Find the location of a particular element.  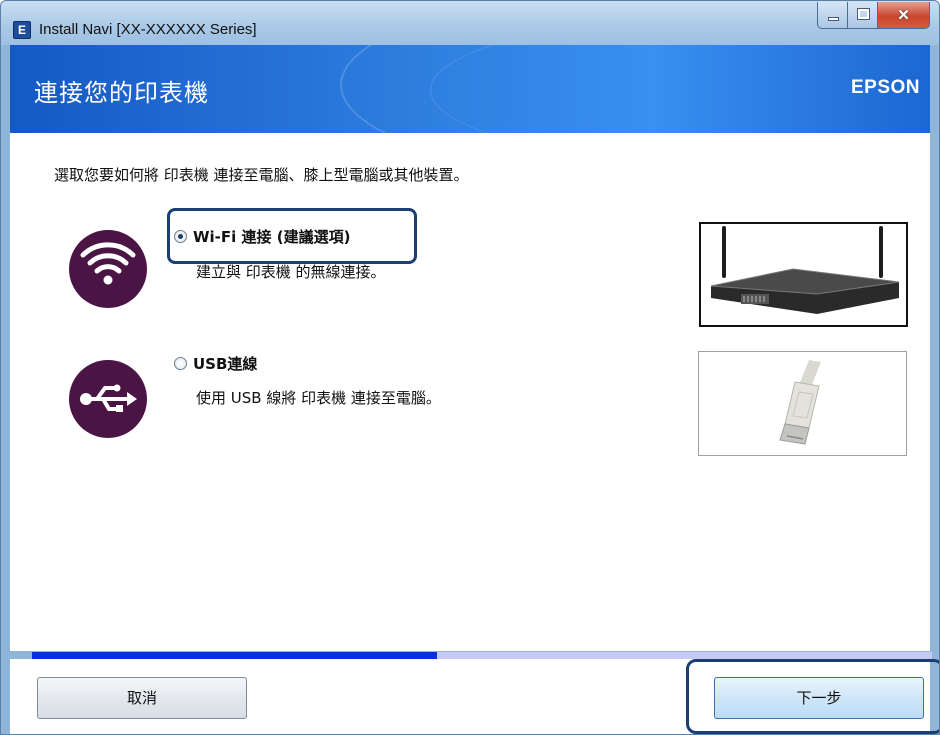

footer-bar: 取消 下一步 is located at coordinates (474, 696).